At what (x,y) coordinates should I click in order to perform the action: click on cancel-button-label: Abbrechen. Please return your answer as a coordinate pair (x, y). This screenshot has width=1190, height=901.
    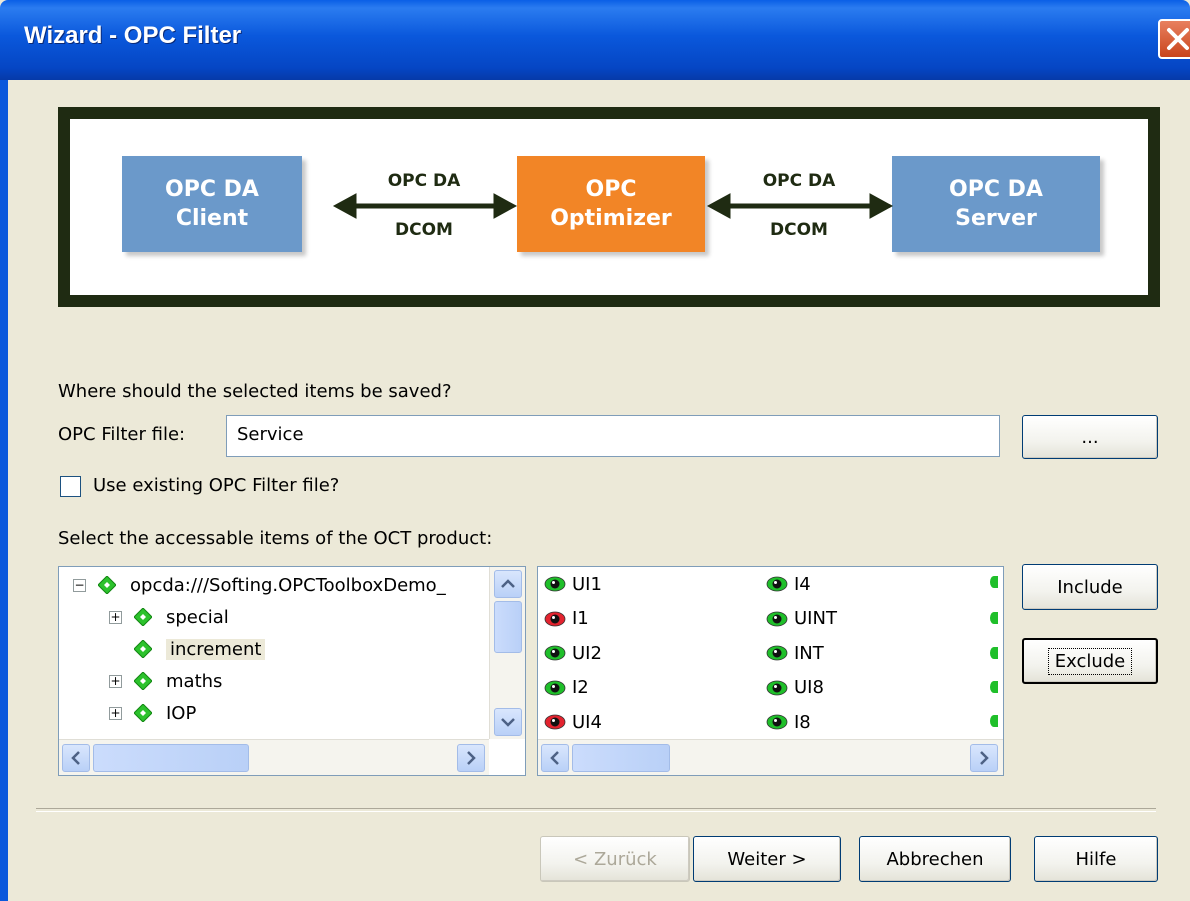
    Looking at the image, I should click on (935, 859).